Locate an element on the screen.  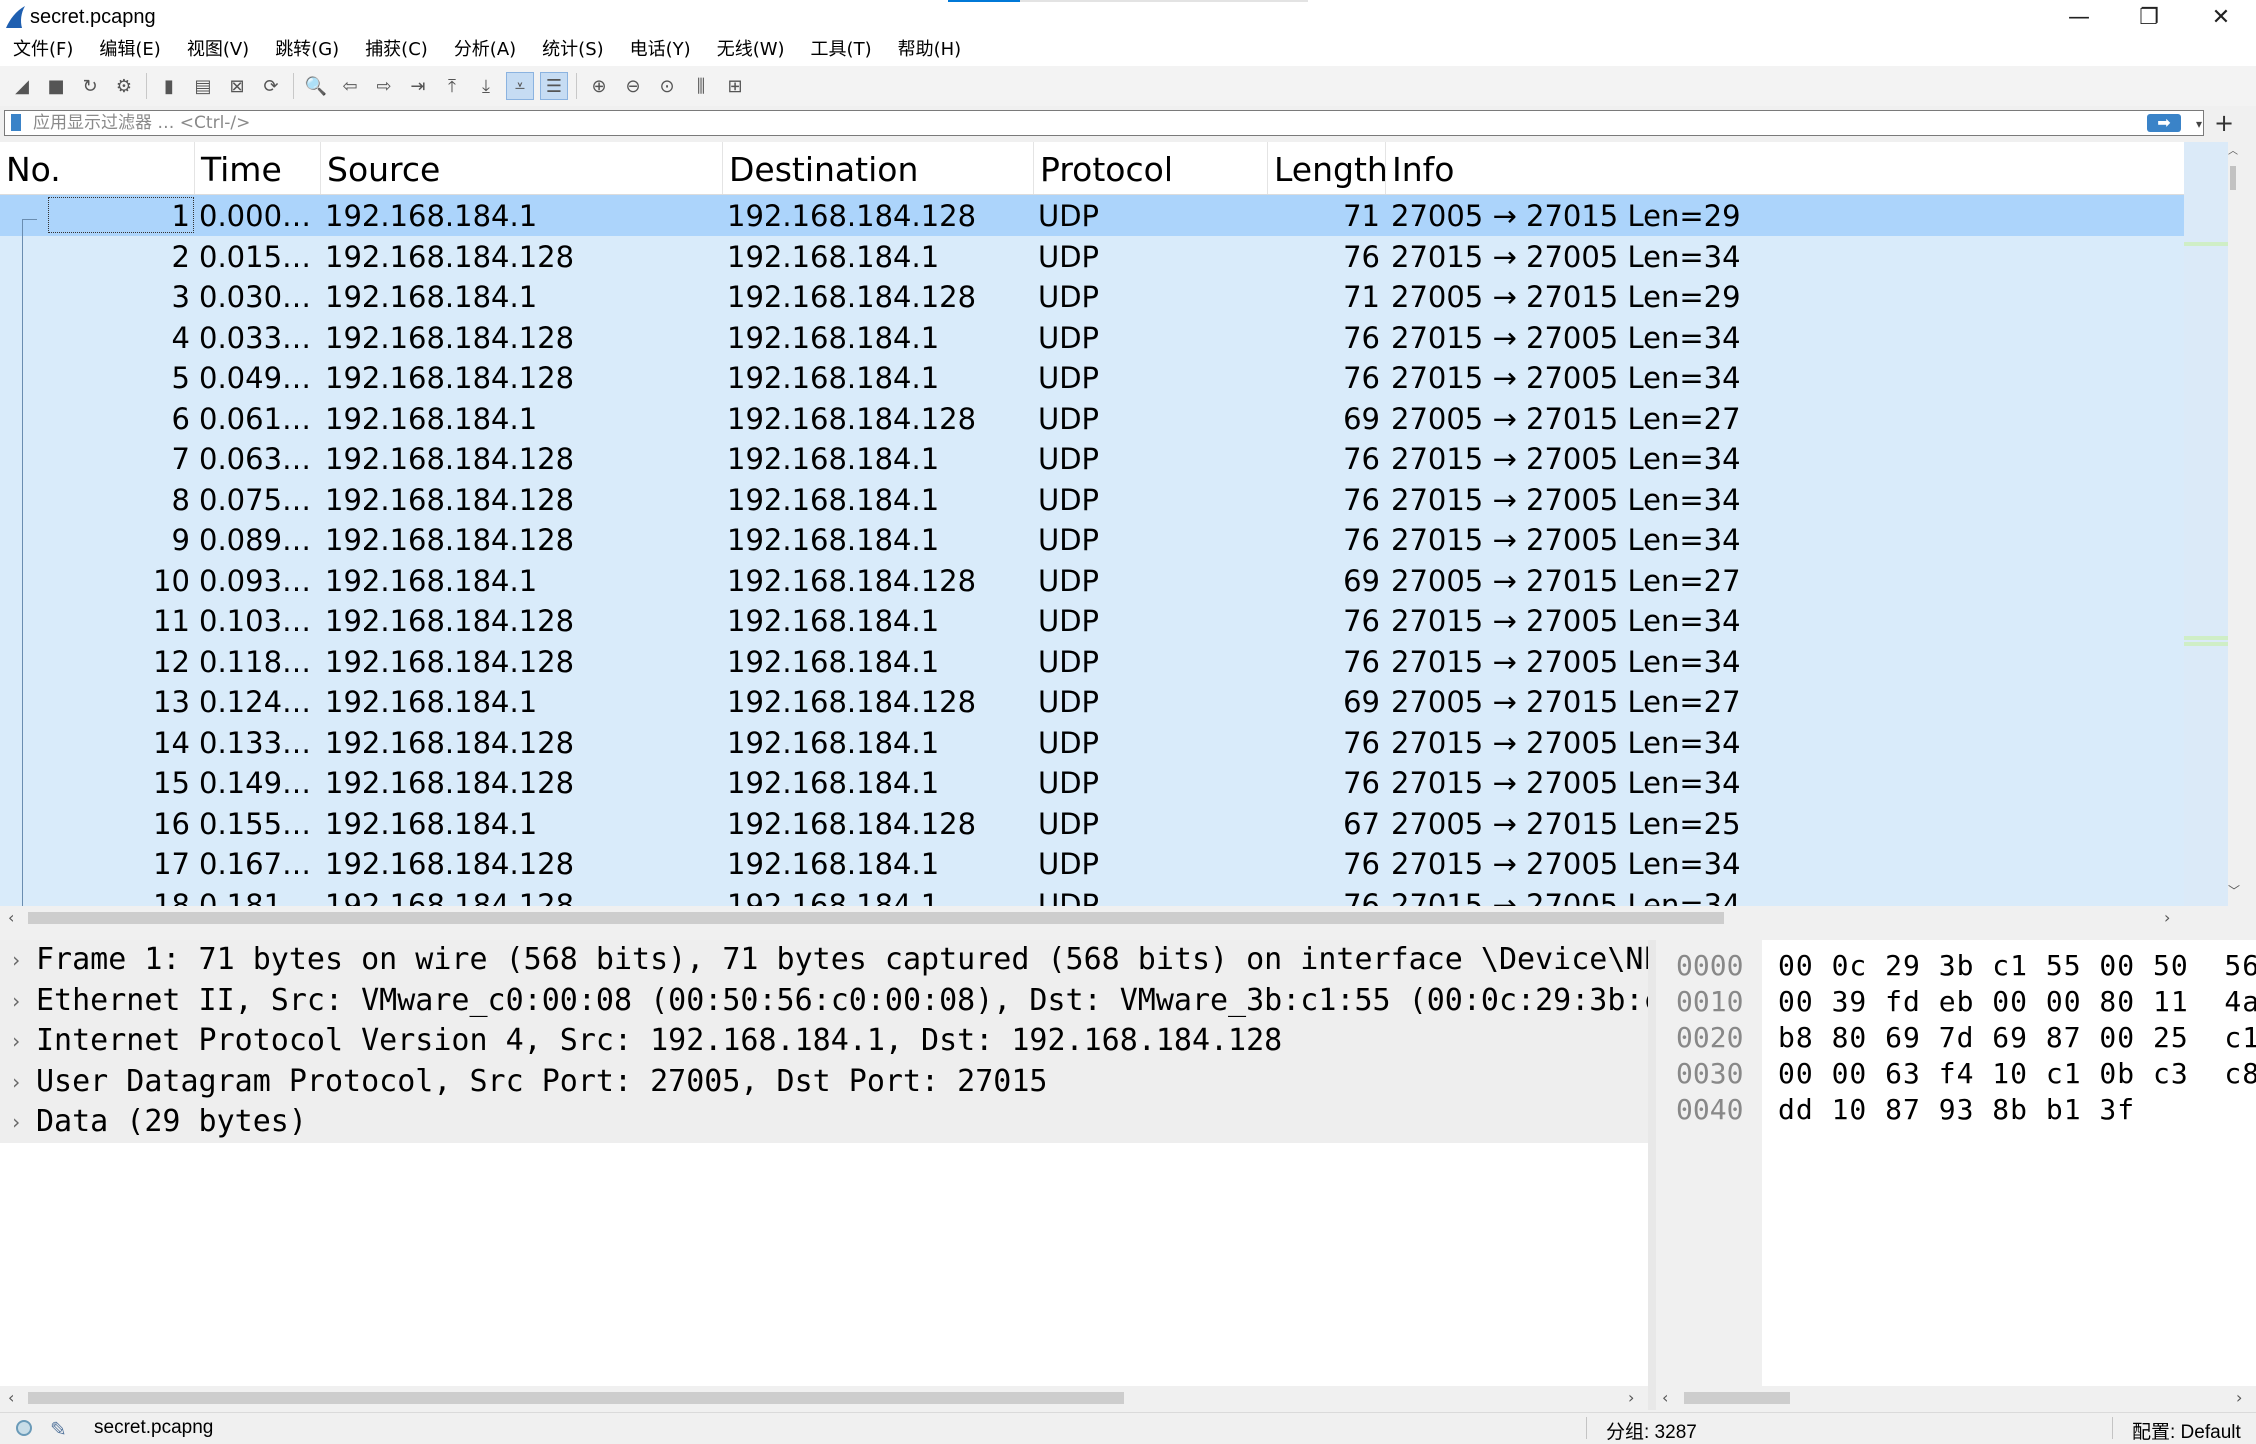
menu-item-1: 编辑(E) is located at coordinates (129, 50).